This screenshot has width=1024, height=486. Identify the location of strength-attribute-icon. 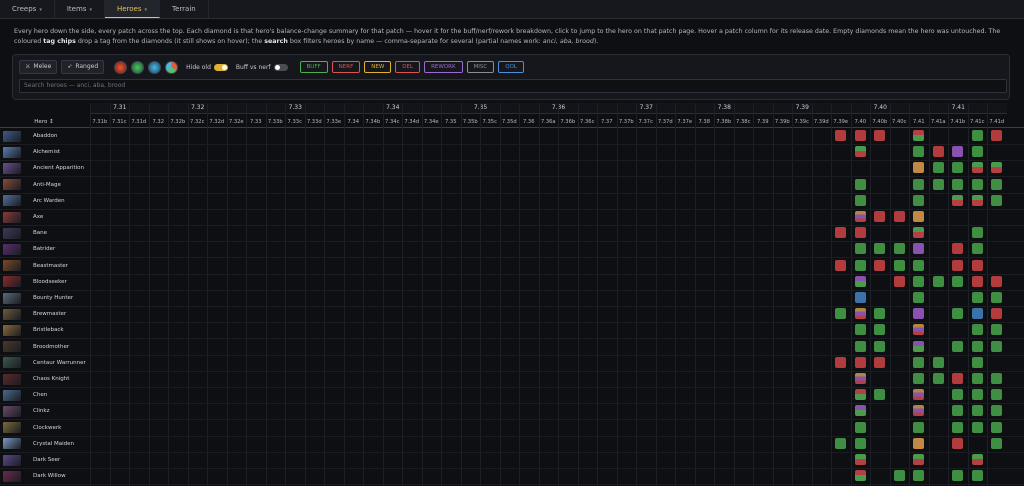
(121, 67).